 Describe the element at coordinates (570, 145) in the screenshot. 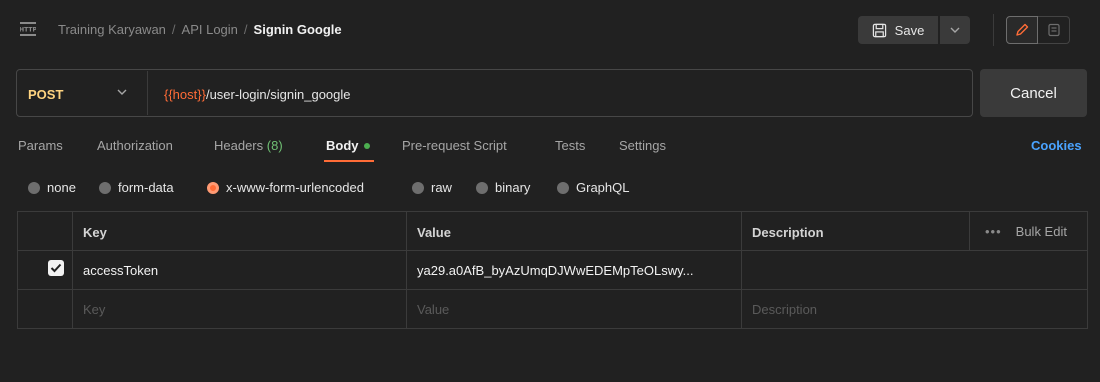

I see `tab-tests: Tests` at that location.